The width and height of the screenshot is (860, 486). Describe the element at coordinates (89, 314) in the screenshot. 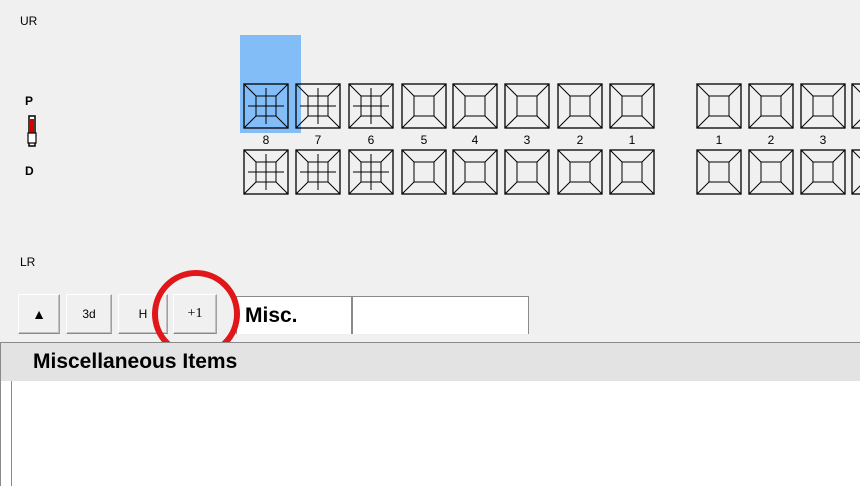

I see `3d-button: 3d` at that location.